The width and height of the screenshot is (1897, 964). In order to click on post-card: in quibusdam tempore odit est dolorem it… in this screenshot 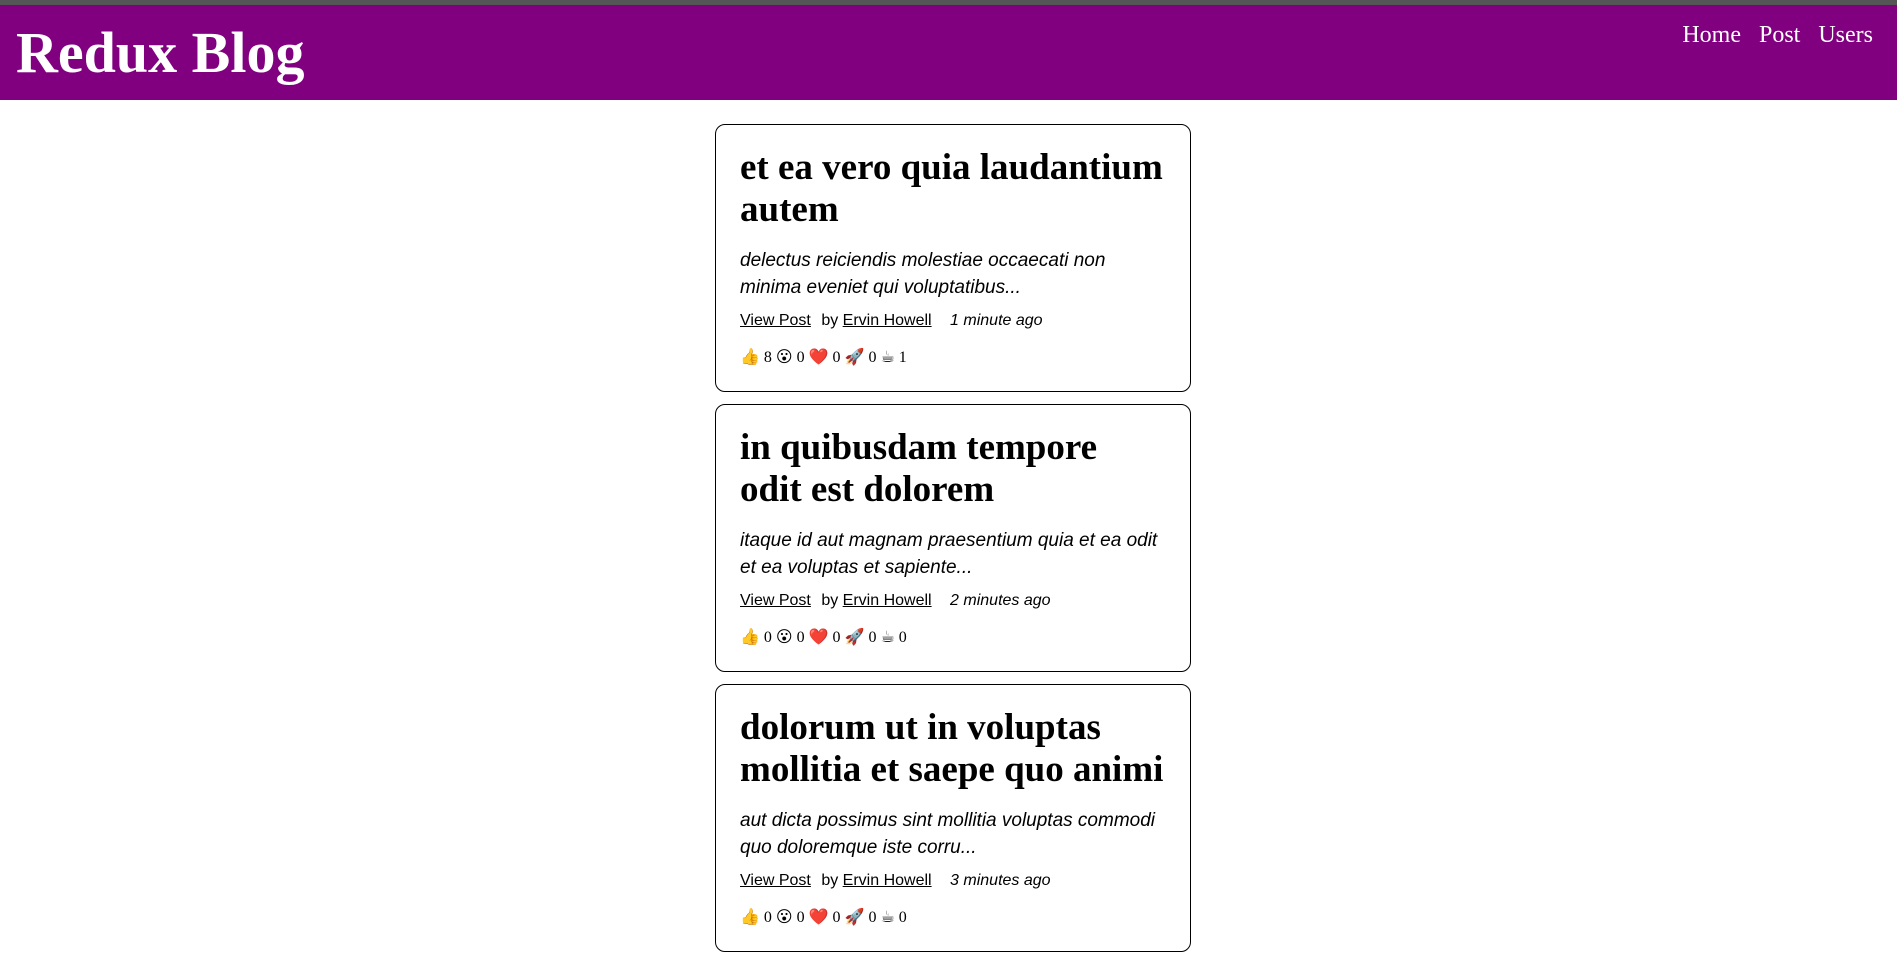, I will do `click(953, 538)`.